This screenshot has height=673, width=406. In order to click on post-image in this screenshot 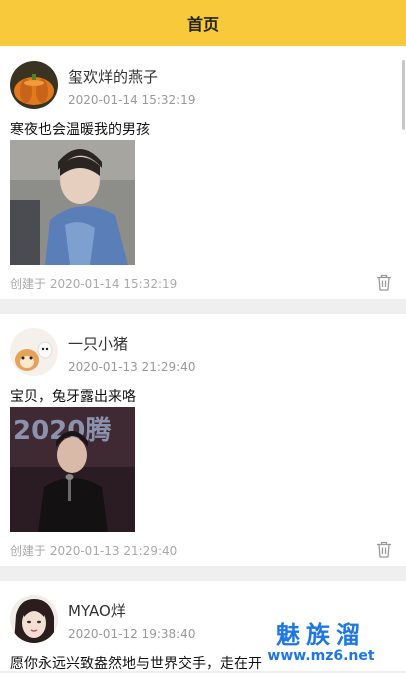, I will do `click(72, 202)`.